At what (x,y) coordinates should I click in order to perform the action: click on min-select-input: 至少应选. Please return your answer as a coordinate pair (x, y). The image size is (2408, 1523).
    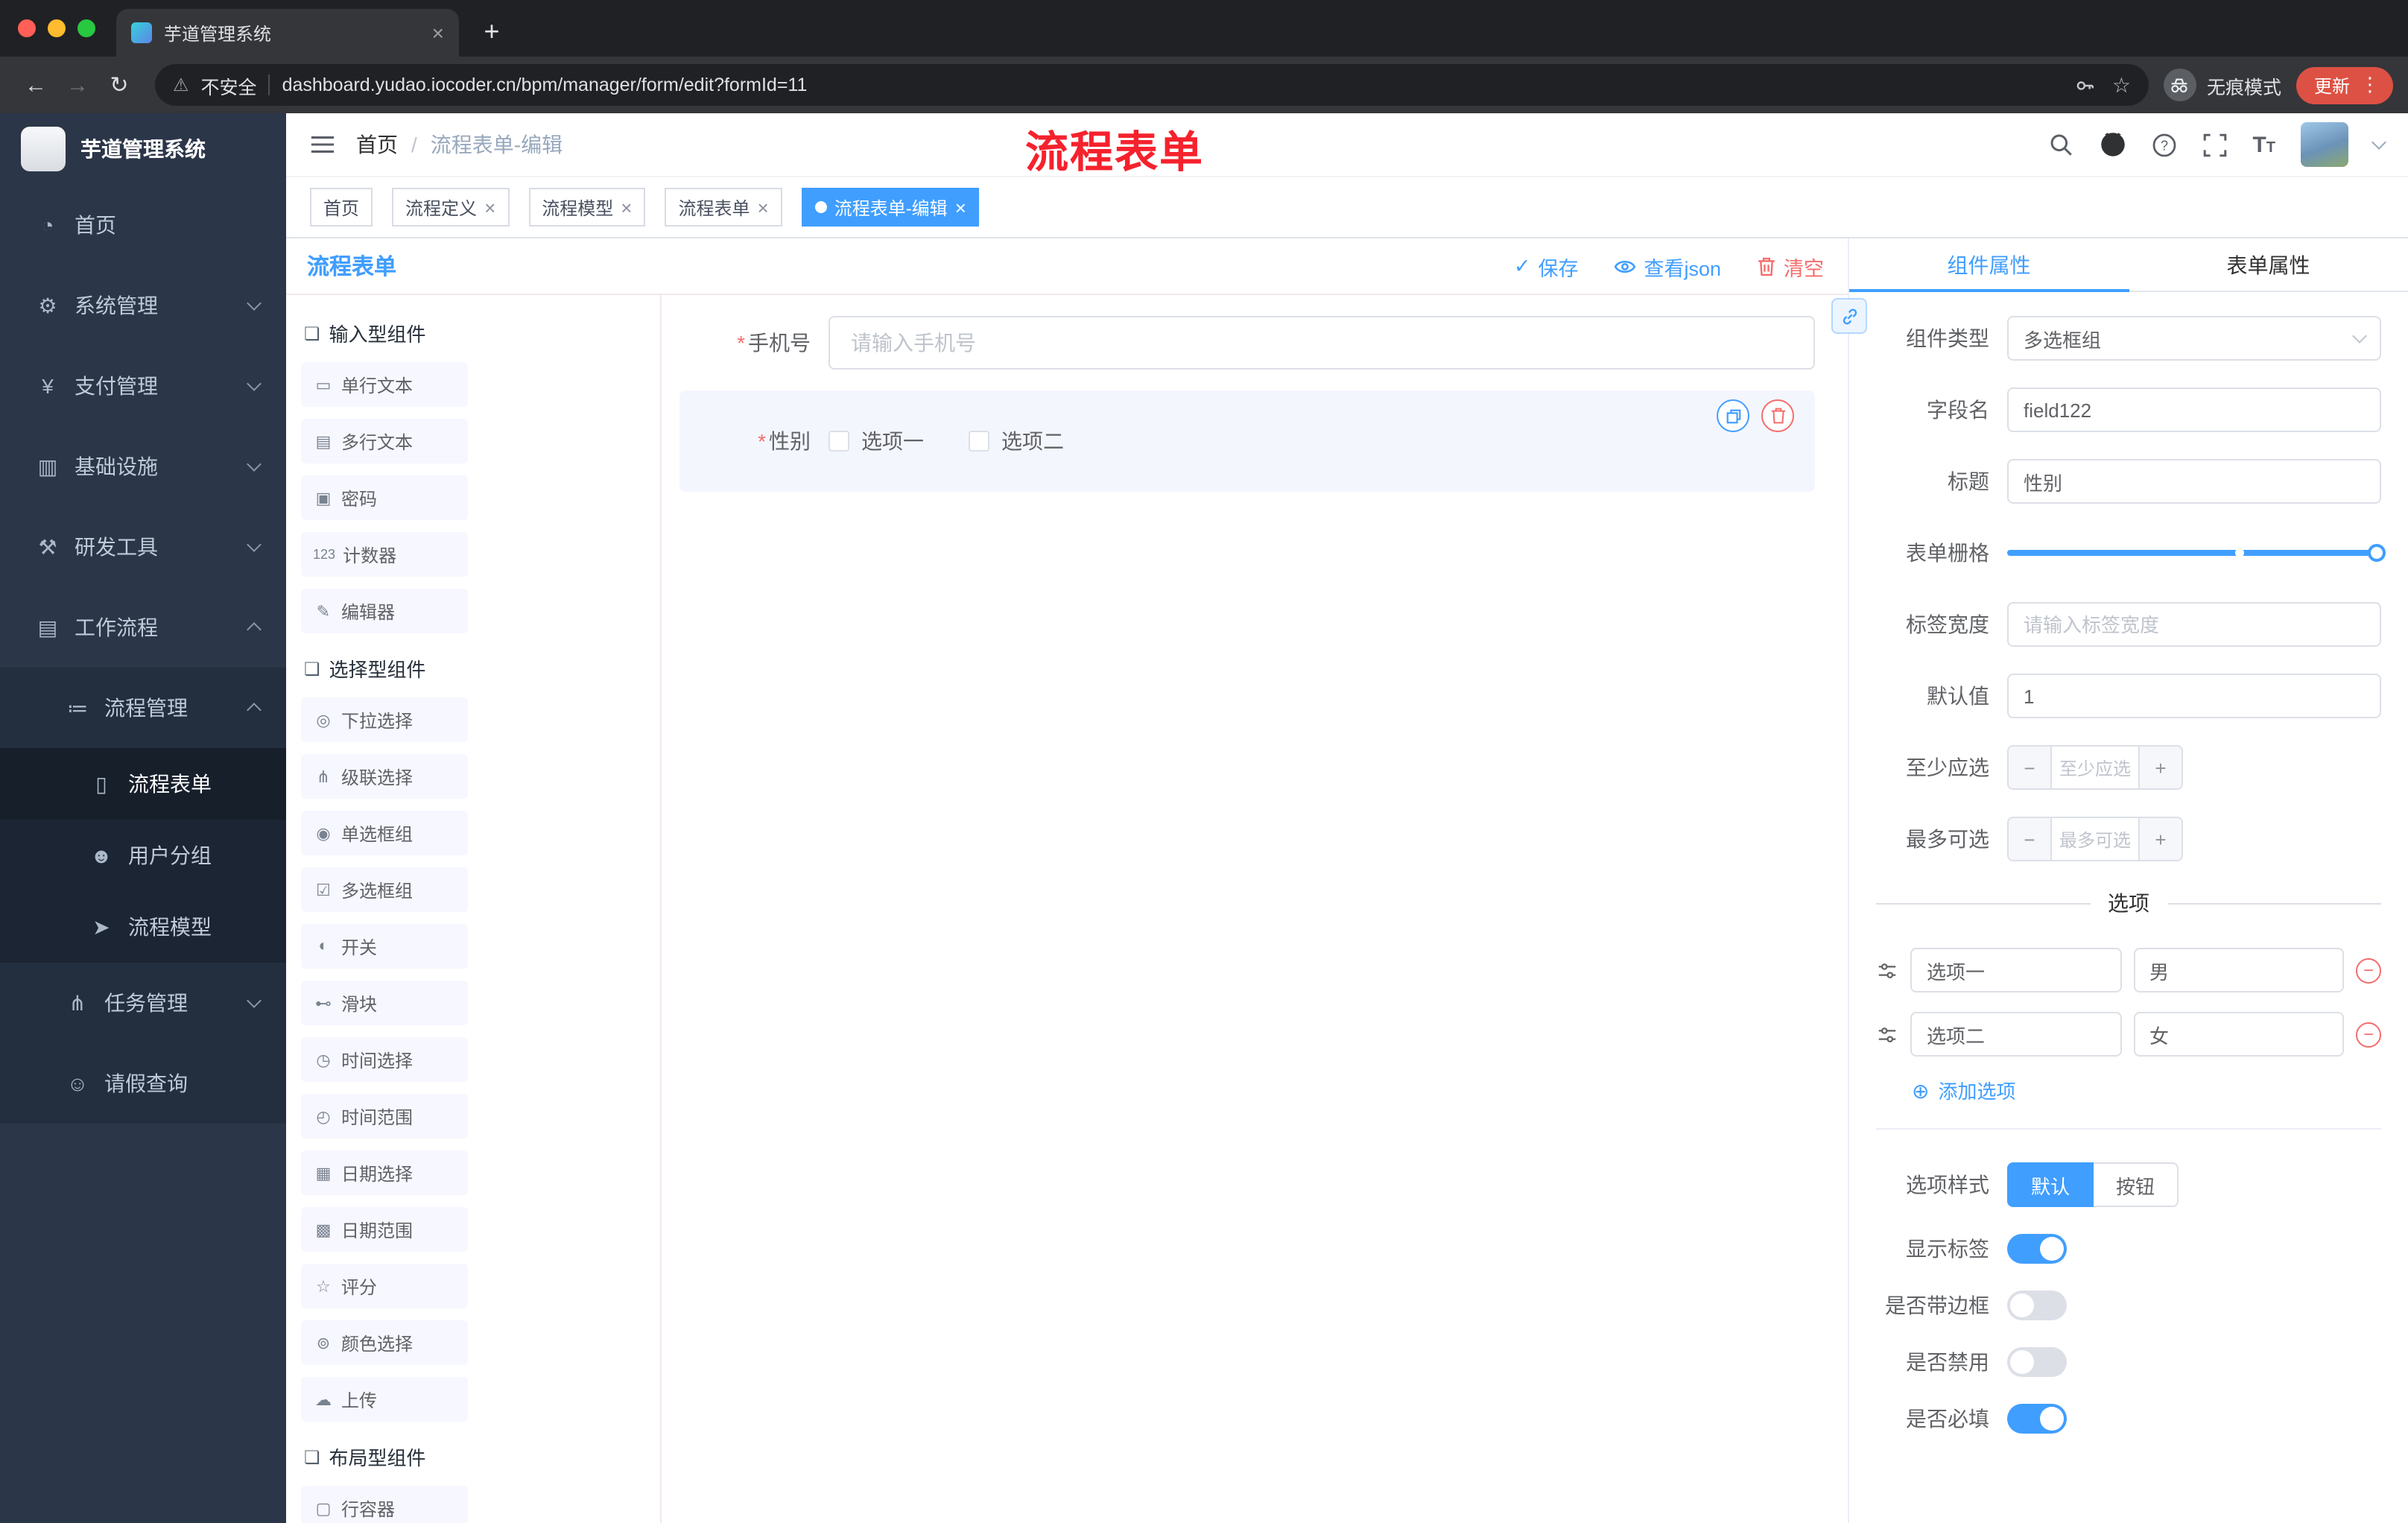
    Looking at the image, I should click on (2095, 767).